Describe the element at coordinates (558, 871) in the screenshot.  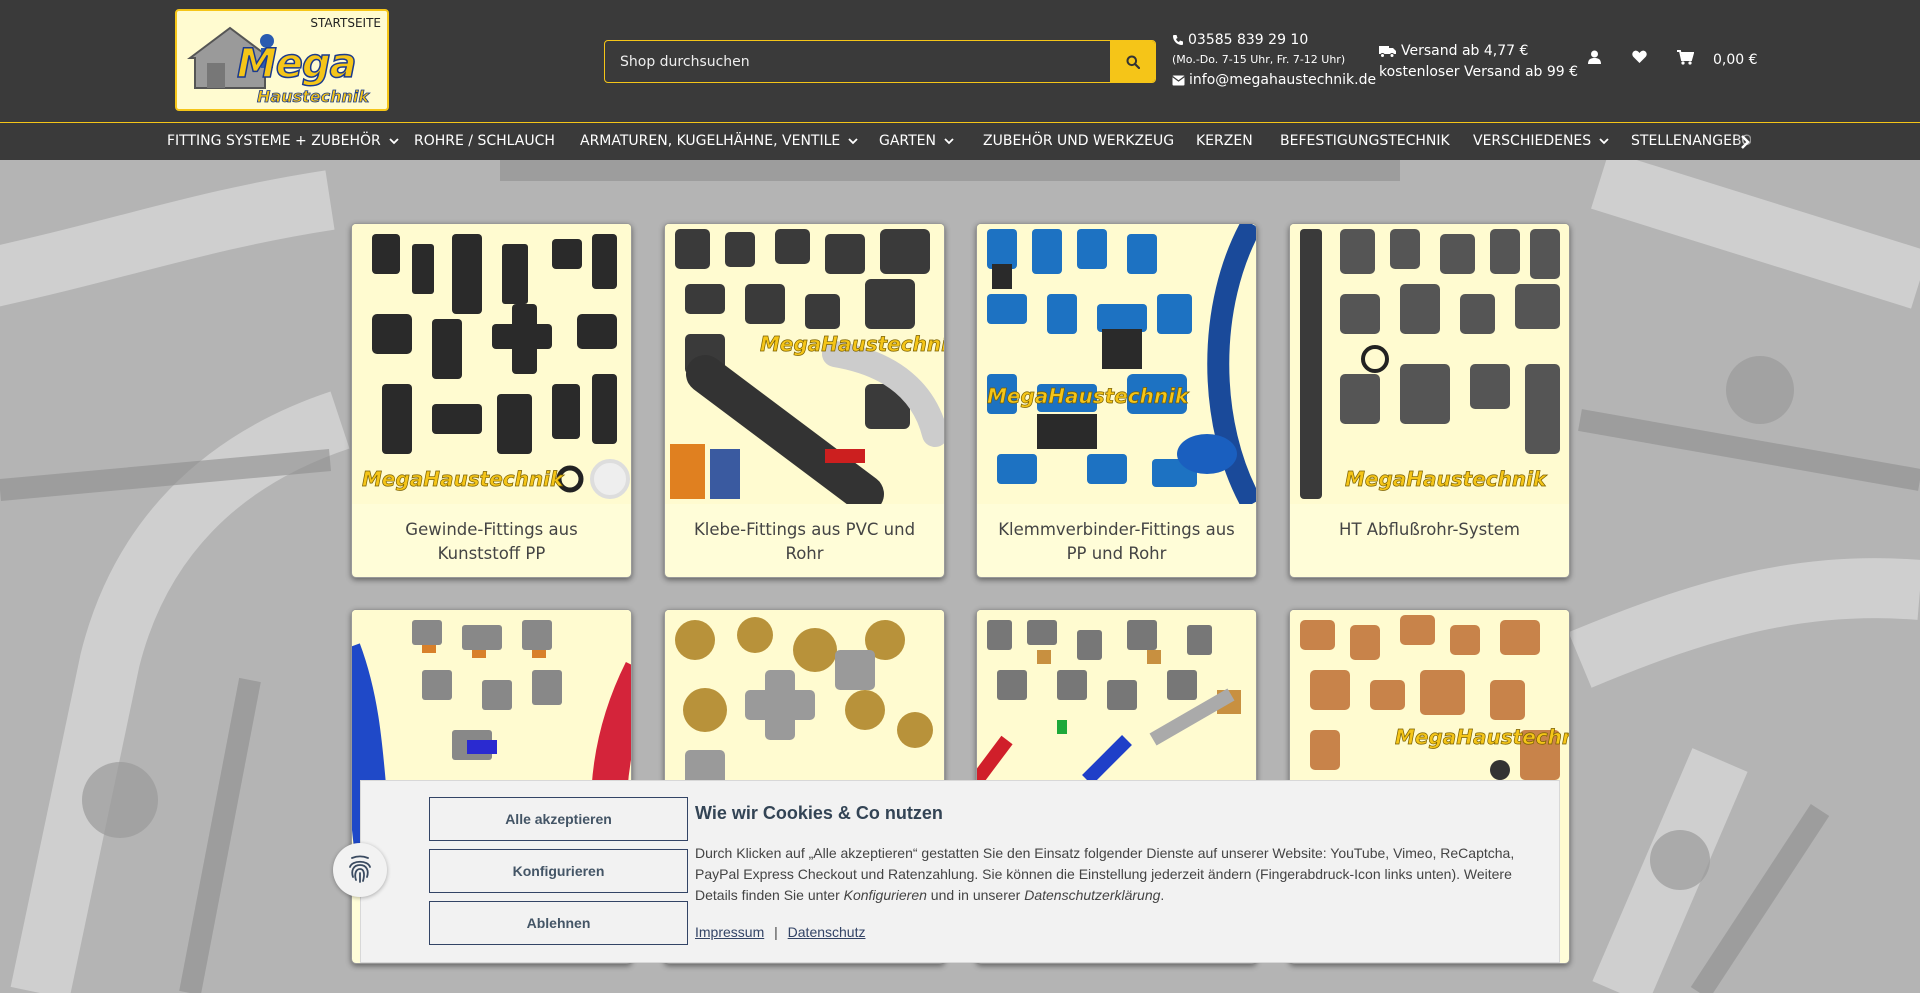
I see `configure-cookies-button: Konfigurieren` at that location.